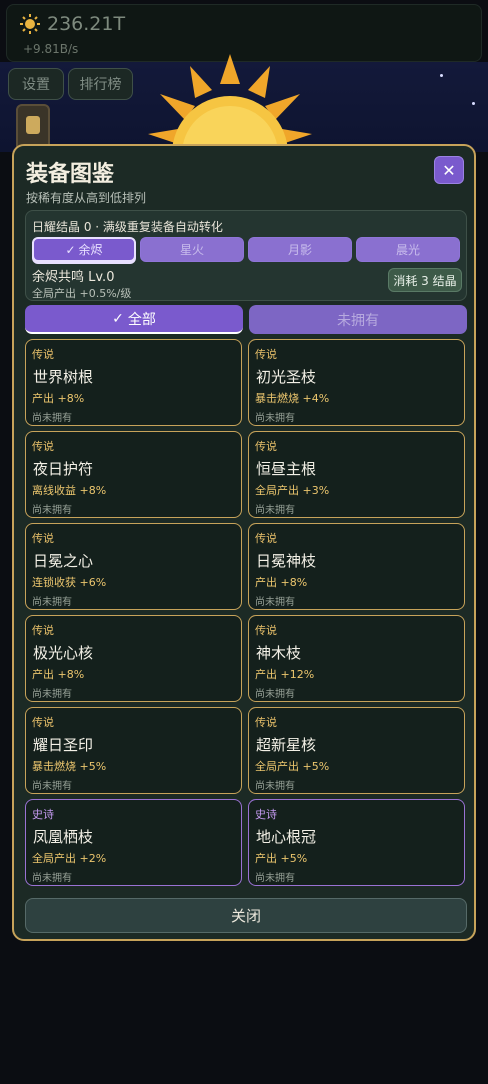 The image size is (488, 1084). What do you see at coordinates (356, 750) in the screenshot?
I see `equipment-card: 传说超新星核全局产出 +5% 尚未拥有` at bounding box center [356, 750].